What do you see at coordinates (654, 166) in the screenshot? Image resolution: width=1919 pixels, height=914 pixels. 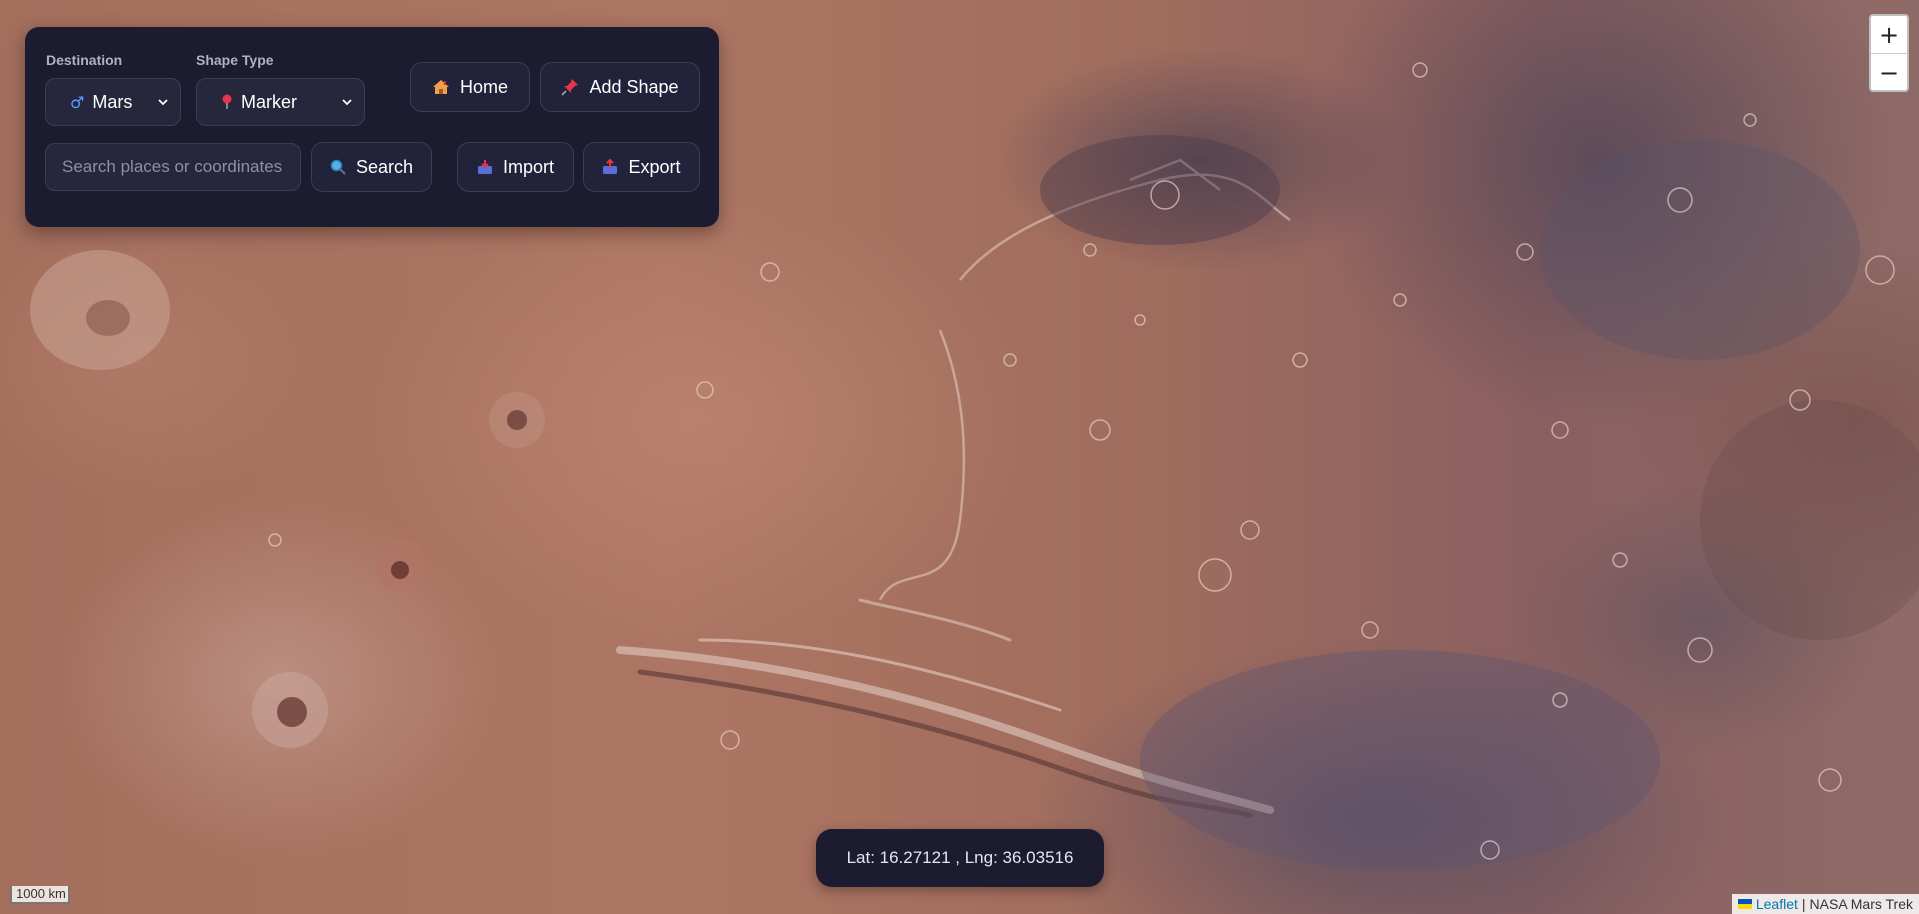 I see `export-label: Export` at bounding box center [654, 166].